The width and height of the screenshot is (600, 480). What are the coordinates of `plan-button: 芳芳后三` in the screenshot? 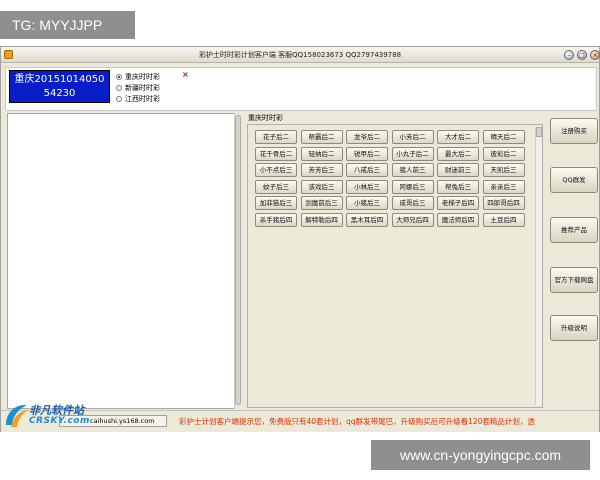 It's located at (321, 170).